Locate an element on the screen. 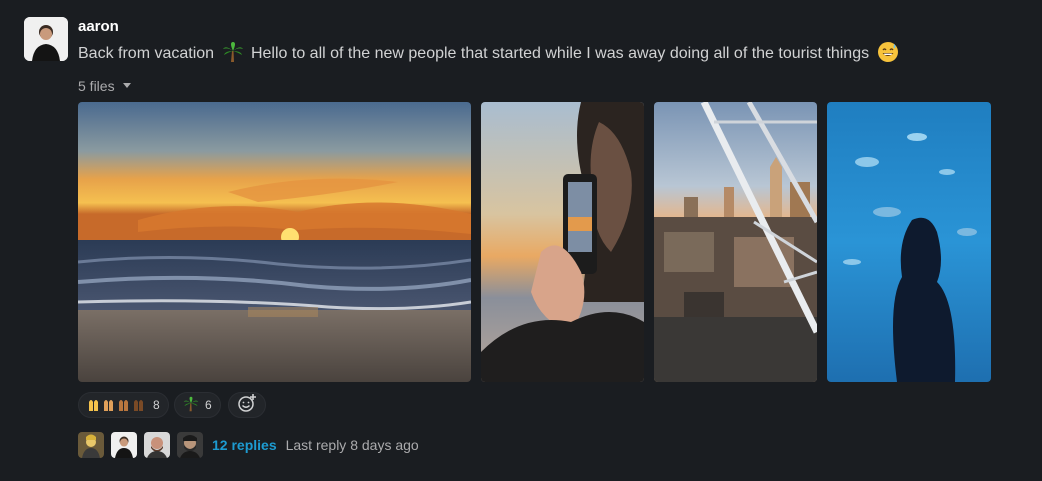  reaction-raised-hands: 8 is located at coordinates (123, 405).